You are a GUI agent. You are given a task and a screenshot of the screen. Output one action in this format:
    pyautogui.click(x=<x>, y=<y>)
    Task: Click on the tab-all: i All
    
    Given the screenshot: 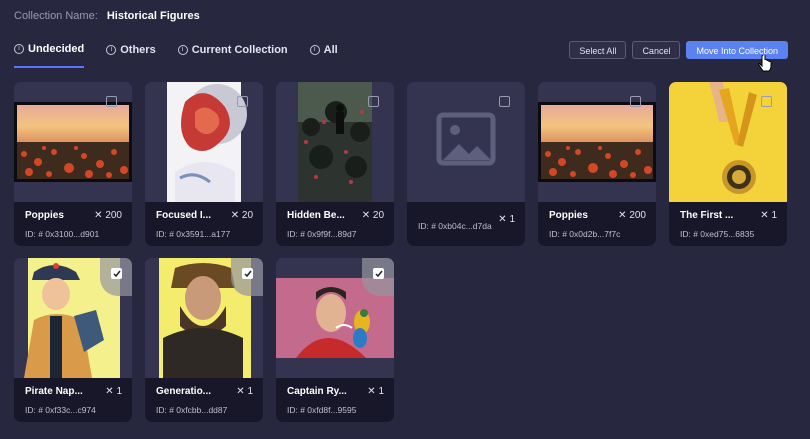 What is the action you would take?
    pyautogui.click(x=323, y=55)
    